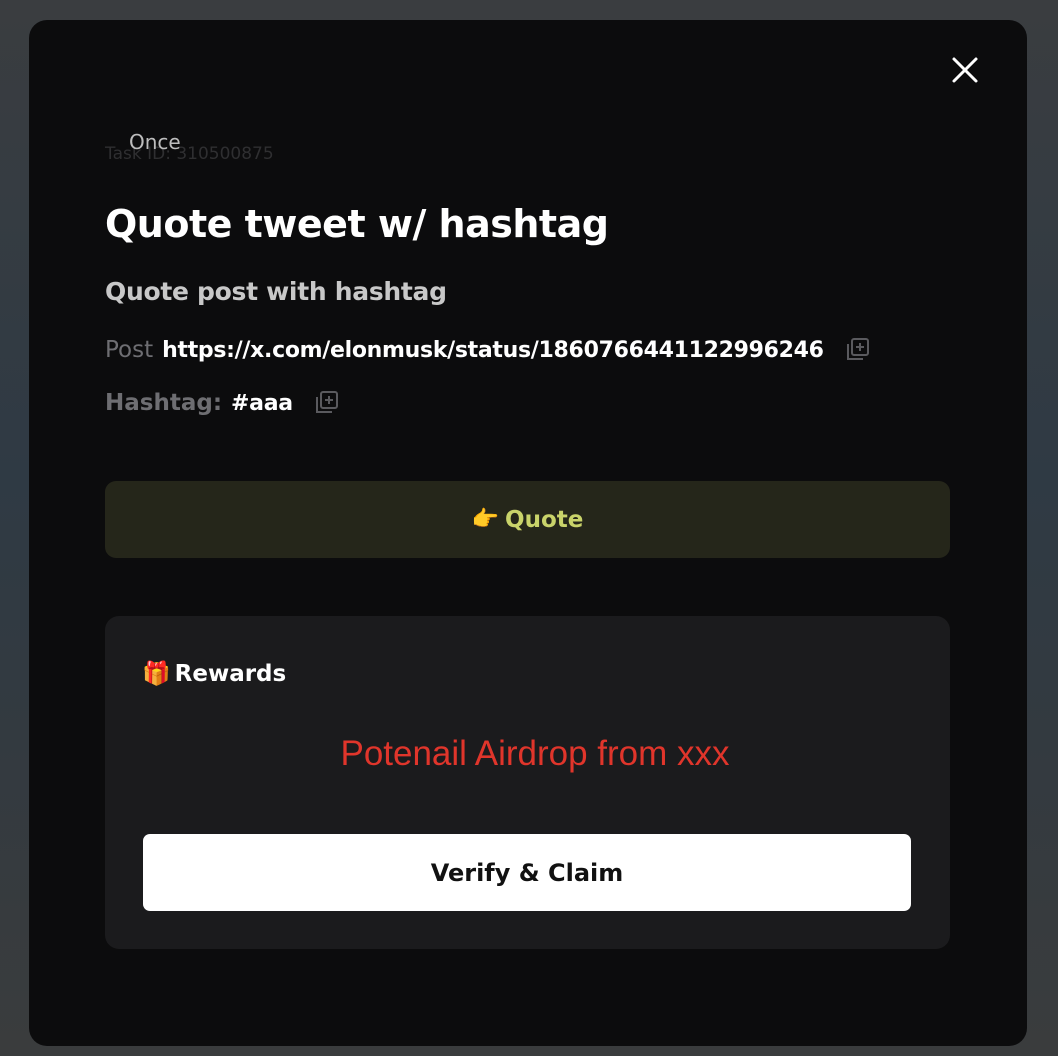 This screenshot has height=1056, width=1058. What do you see at coordinates (276, 291) in the screenshot?
I see `task-subtitle: Quote post with hashtag` at bounding box center [276, 291].